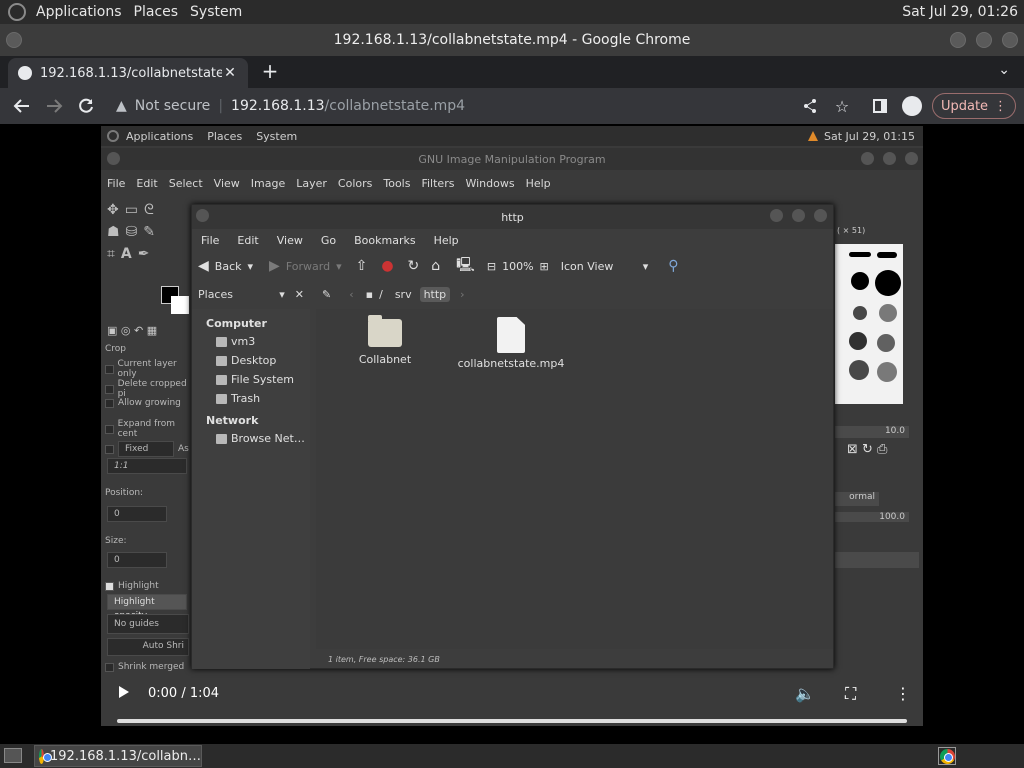  I want to click on desktop-icon, so click(221, 360).